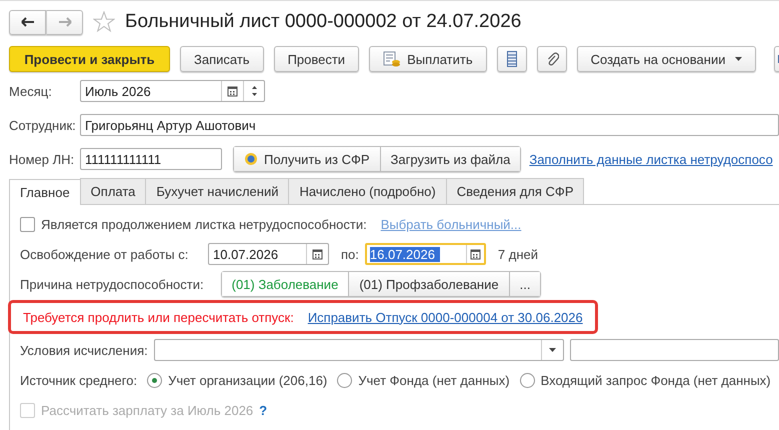  I want to click on field-label: Причина нетрудоспособности:, so click(112, 284).